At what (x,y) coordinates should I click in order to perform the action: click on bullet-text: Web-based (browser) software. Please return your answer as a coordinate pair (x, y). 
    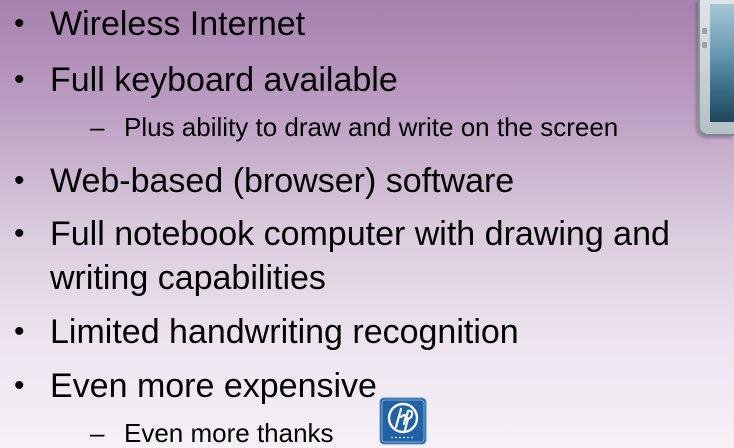
    Looking at the image, I should click on (282, 181).